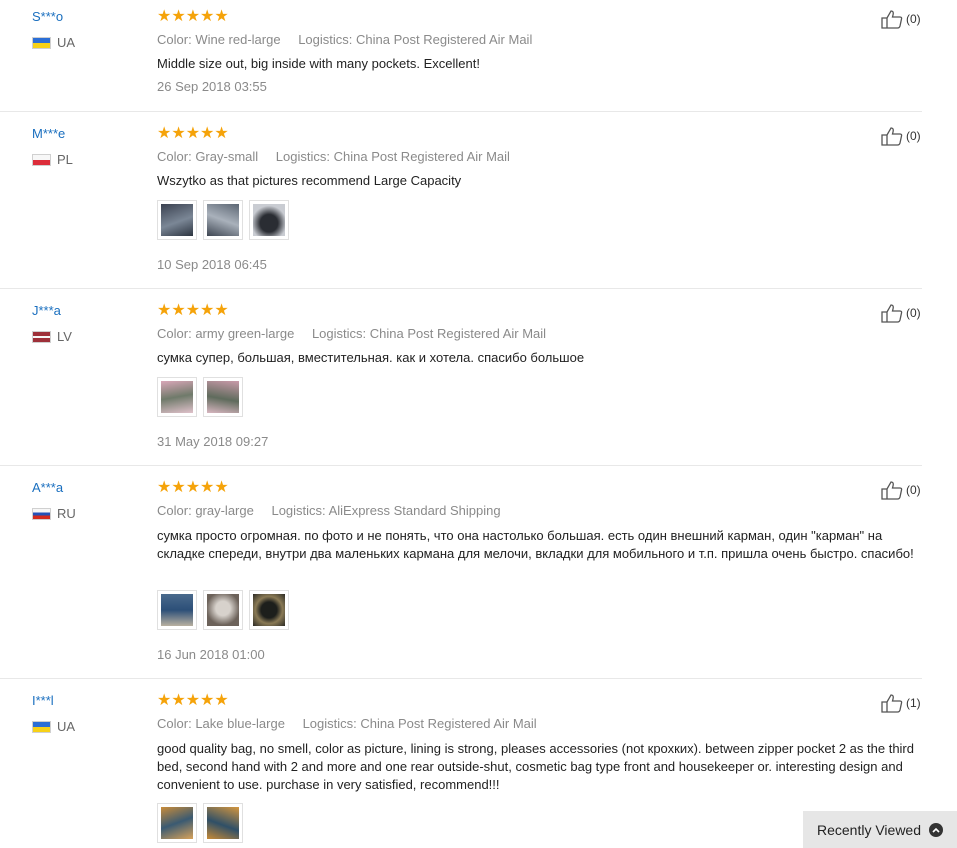 This screenshot has width=957, height=848. Describe the element at coordinates (869, 829) in the screenshot. I see `recently-viewed-label: Recently Viewed` at that location.